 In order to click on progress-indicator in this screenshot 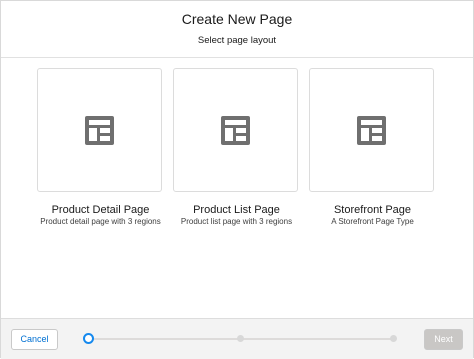, I will do `click(241, 339)`.